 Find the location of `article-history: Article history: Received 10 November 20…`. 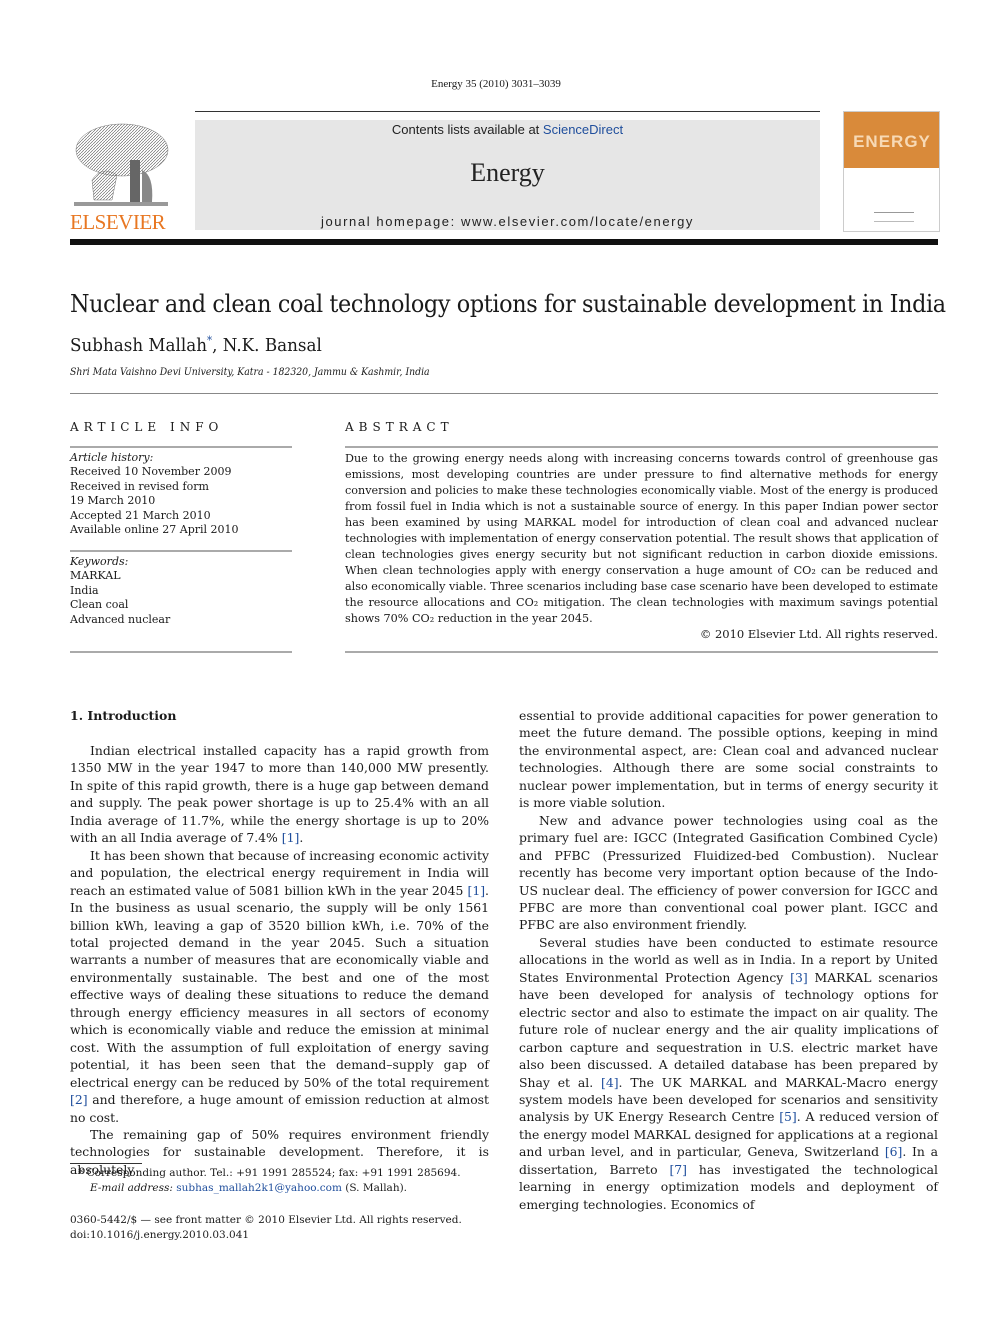

article-history: Article history: Received 10 November 20… is located at coordinates (181, 494).